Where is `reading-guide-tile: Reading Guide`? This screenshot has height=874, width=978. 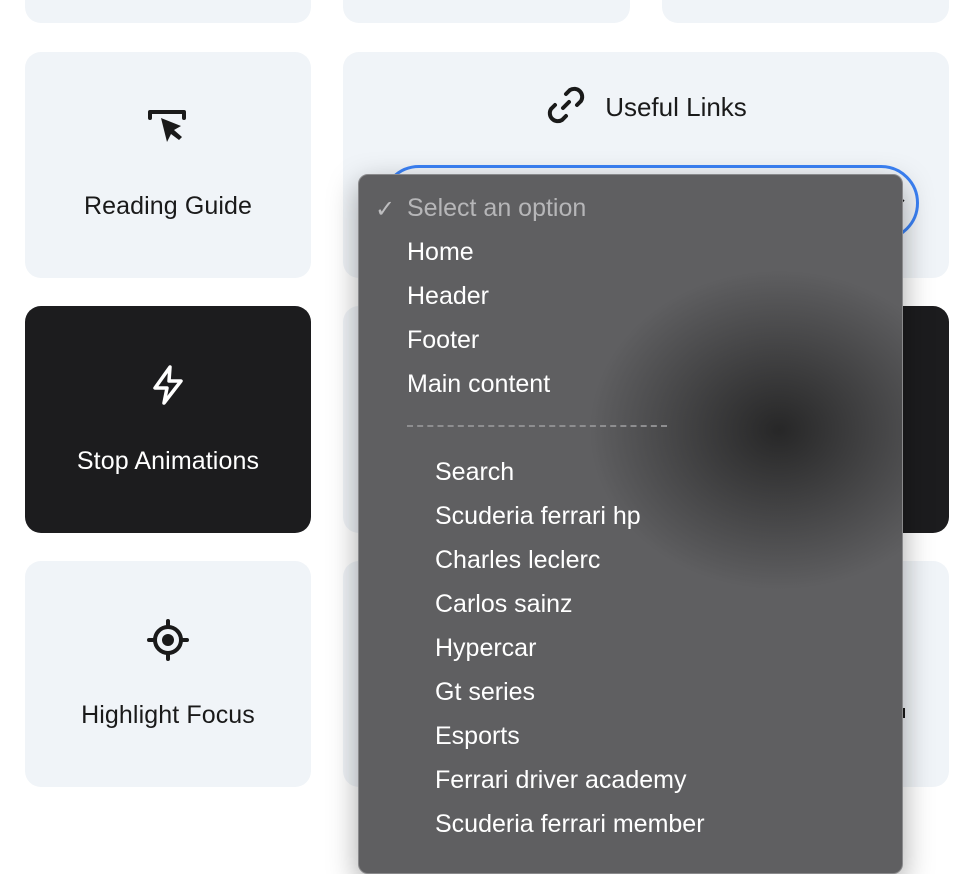 reading-guide-tile: Reading Guide is located at coordinates (168, 165).